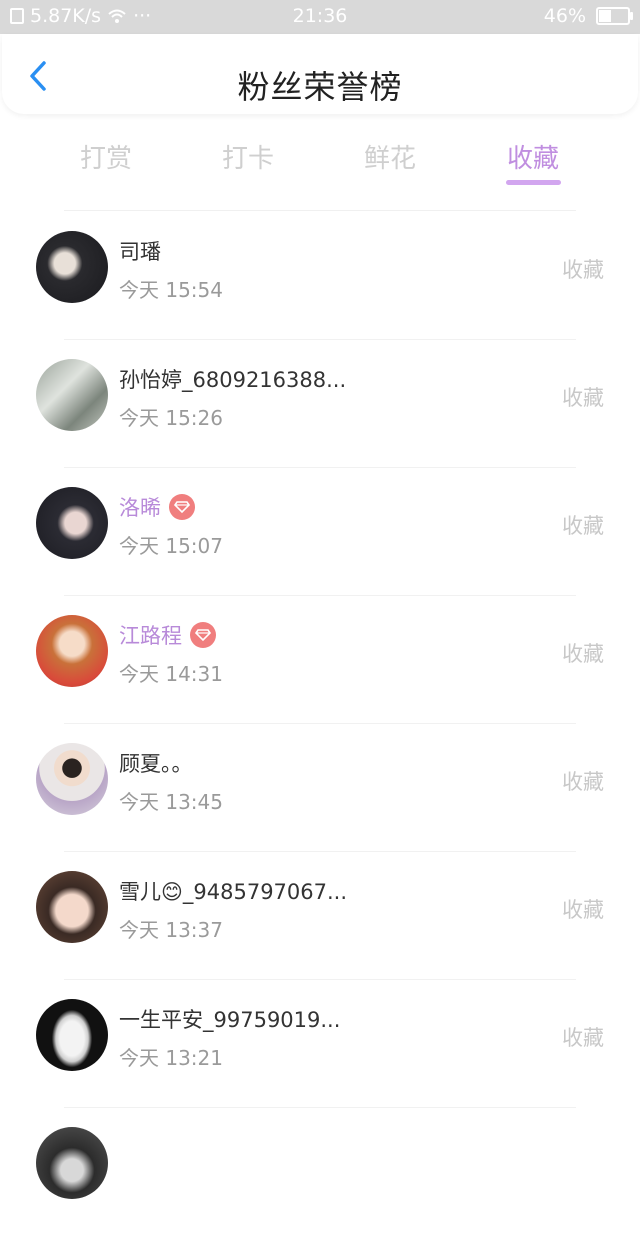  What do you see at coordinates (320, 17) in the screenshot?
I see `status-bar: 5.87K/s ··· 21:36 46%` at bounding box center [320, 17].